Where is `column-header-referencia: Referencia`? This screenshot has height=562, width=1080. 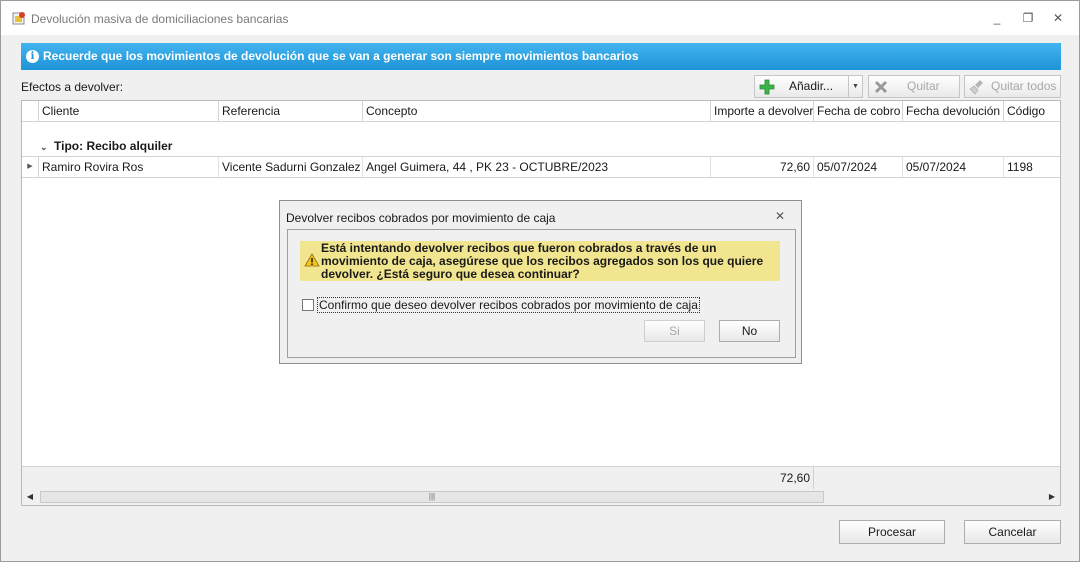
column-header-referencia: Referencia is located at coordinates (291, 111).